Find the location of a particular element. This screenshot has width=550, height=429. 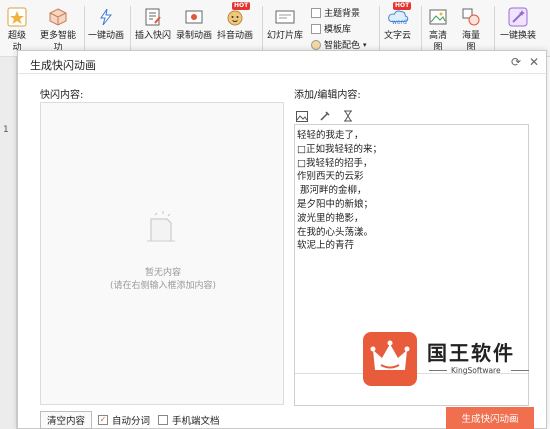

insert-flash-button: 插入快闪 is located at coordinates (153, 24).